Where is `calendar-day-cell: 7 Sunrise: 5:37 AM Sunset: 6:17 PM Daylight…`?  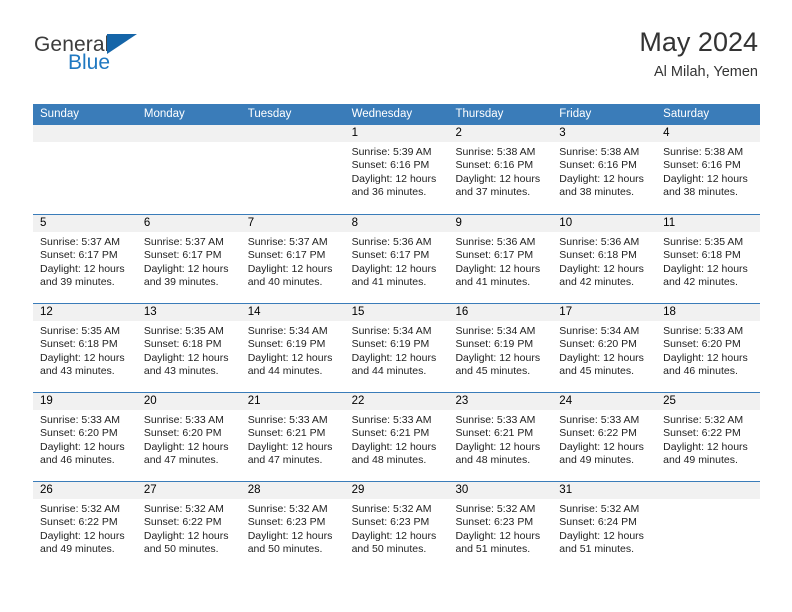
calendar-day-cell: 7 Sunrise: 5:37 AM Sunset: 6:17 PM Daylight… is located at coordinates (292, 259).